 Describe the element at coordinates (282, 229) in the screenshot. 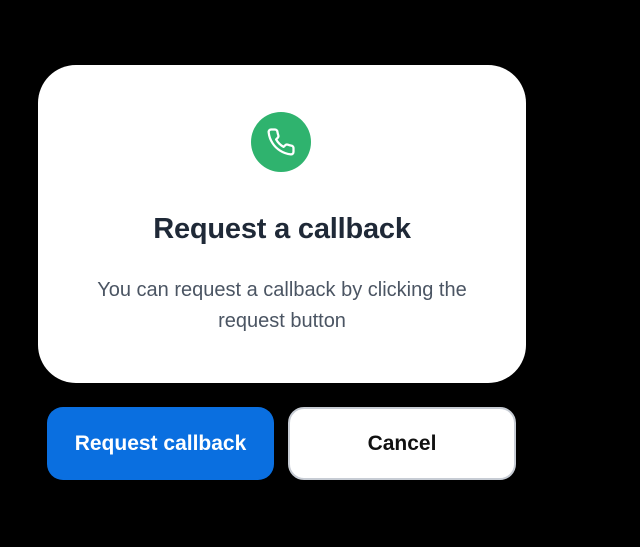

I see `dialog-title: Request a callback` at that location.